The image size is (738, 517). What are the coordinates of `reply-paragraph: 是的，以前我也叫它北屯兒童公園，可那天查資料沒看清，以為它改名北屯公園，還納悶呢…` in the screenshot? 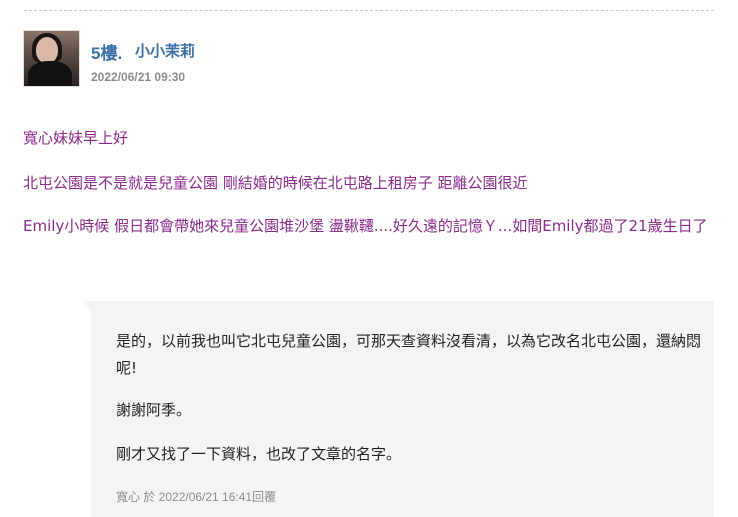 It's located at (409, 354).